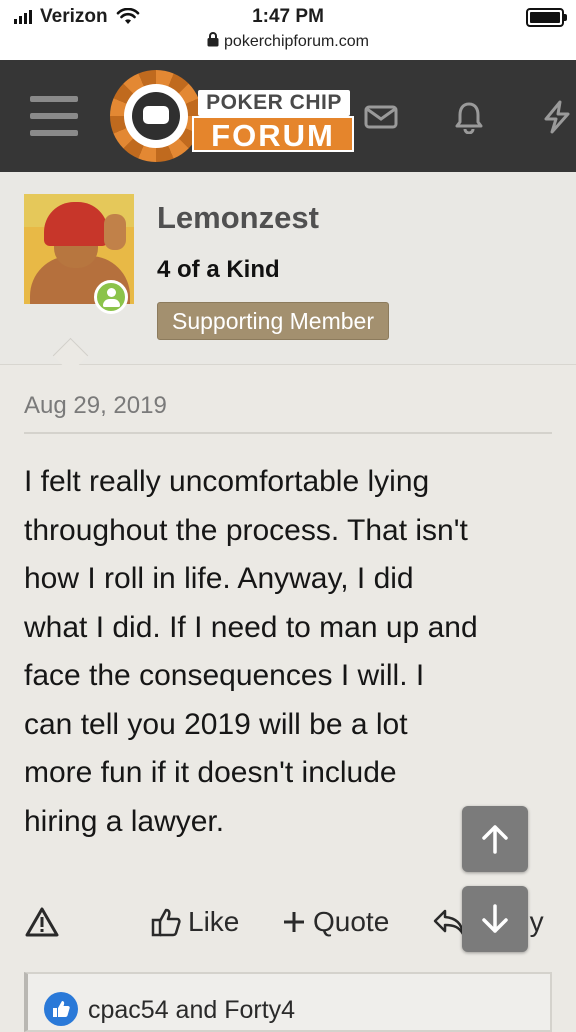 The image size is (576, 1032). What do you see at coordinates (381, 117) in the screenshot?
I see `mail-icon` at bounding box center [381, 117].